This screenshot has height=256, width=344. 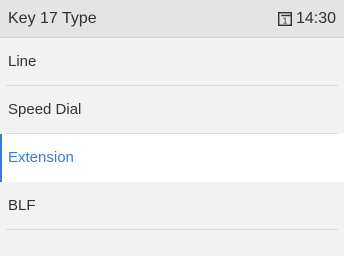 I want to click on status-bar: Key 17 Type 1 14:30, so click(x=172, y=19).